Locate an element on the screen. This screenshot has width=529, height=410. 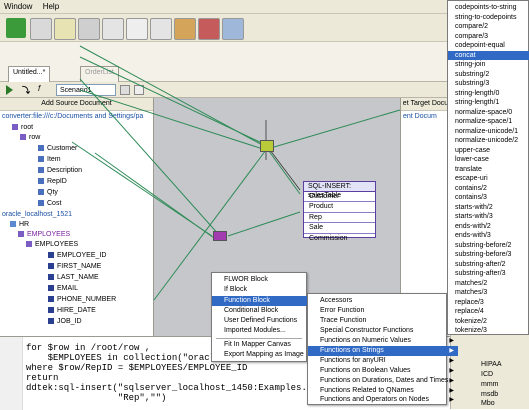
link-rep is located at coordinates (264, 224).